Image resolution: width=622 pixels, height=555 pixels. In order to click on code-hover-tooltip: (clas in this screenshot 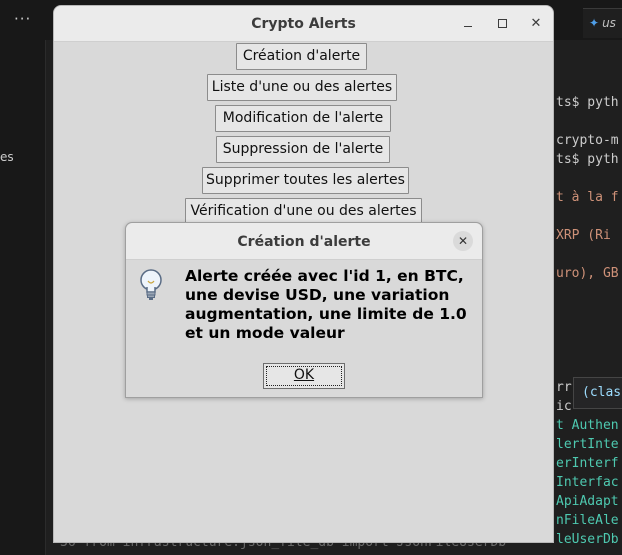, I will do `click(597, 393)`.